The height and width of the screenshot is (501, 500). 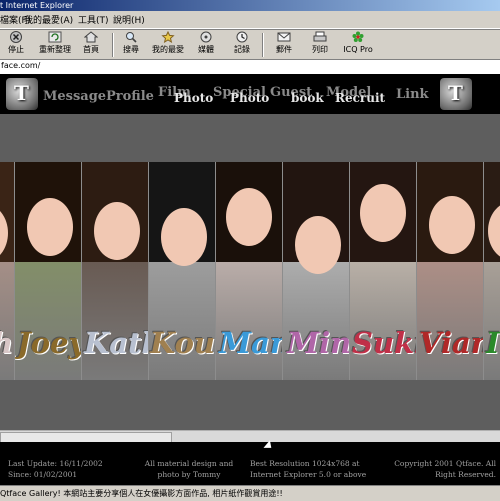 What do you see at coordinates (168, 44) in the screenshot?
I see `favorites-button: 我的最愛` at bounding box center [168, 44].